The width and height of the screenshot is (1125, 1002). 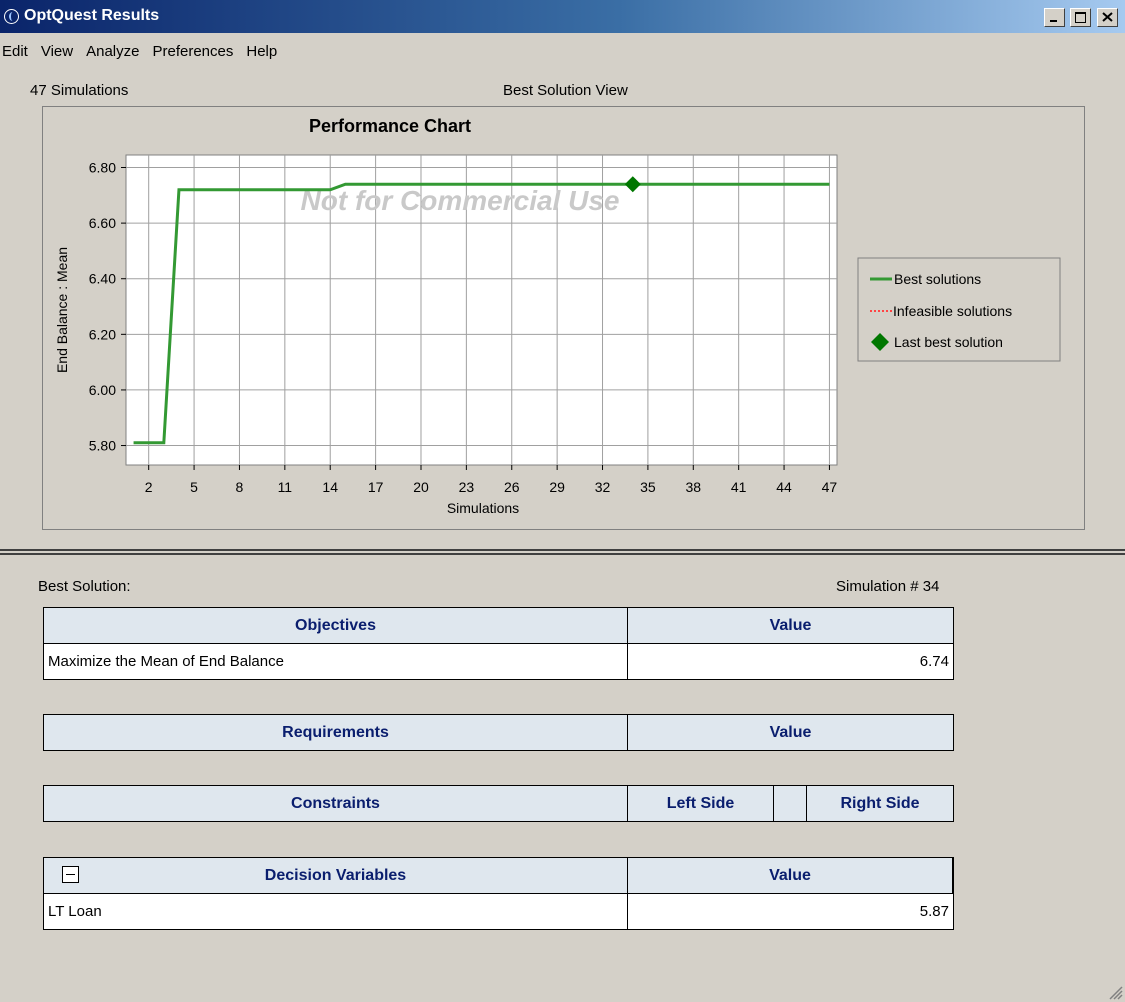 What do you see at coordinates (562, 552) in the screenshot?
I see `splitter` at bounding box center [562, 552].